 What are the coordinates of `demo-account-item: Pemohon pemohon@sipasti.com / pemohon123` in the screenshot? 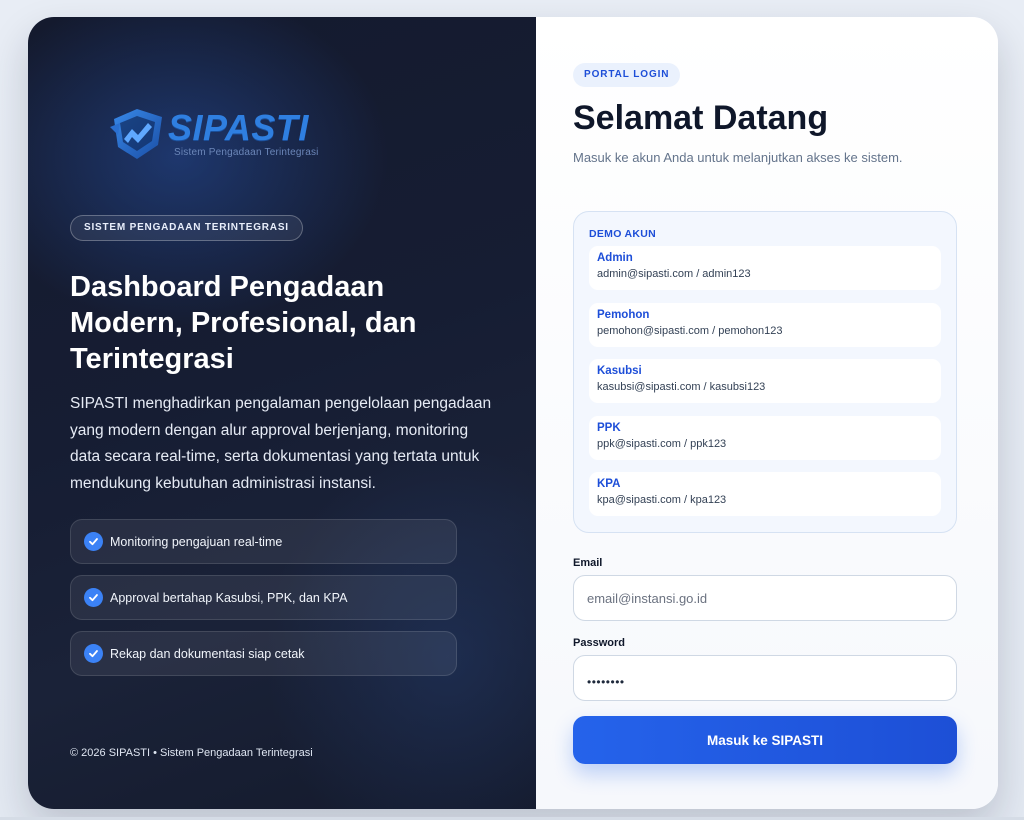 It's located at (765, 324).